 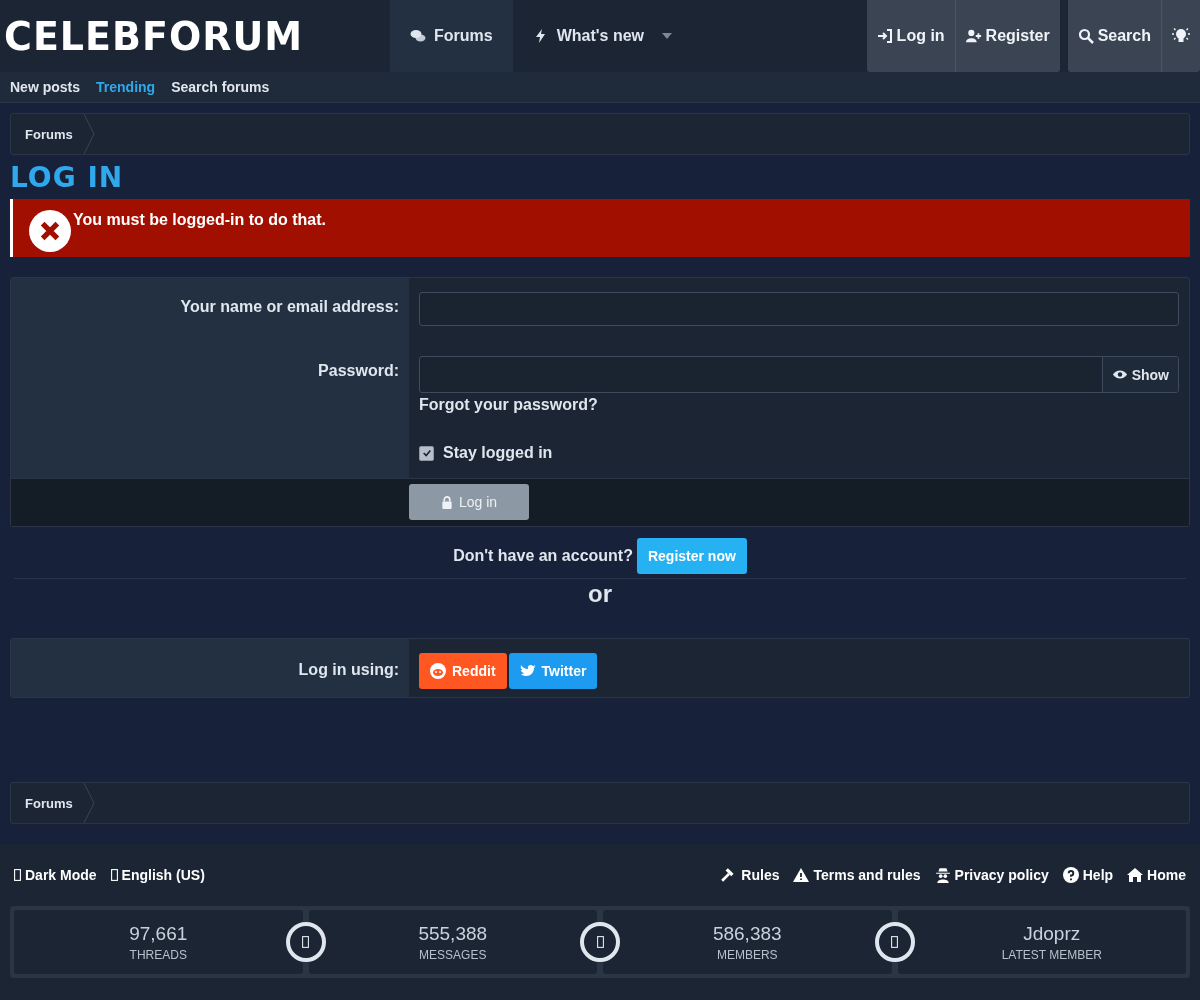 I want to click on error-message: You must be logged-in to do that., so click(x=199, y=220).